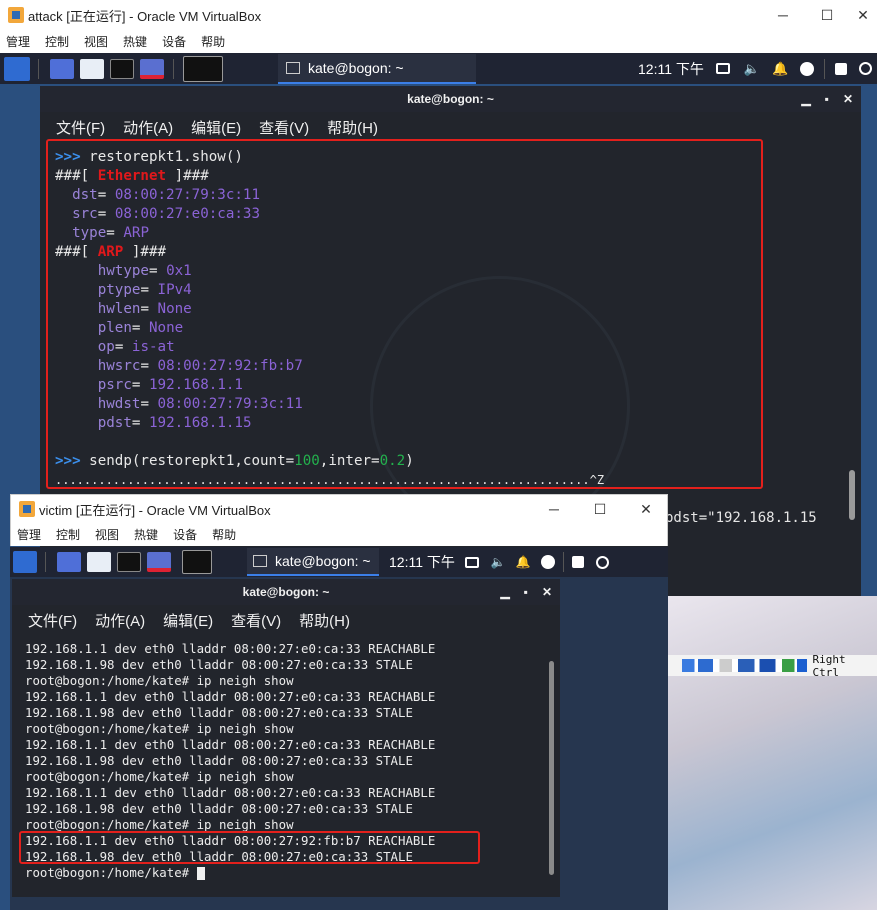 The height and width of the screenshot is (910, 877). Describe the element at coordinates (450, 127) in the screenshot. I see `attack-terminal-menubar: 文件(F) 动作(A) 编辑(E) 查看(V) 帮助(H)` at that location.